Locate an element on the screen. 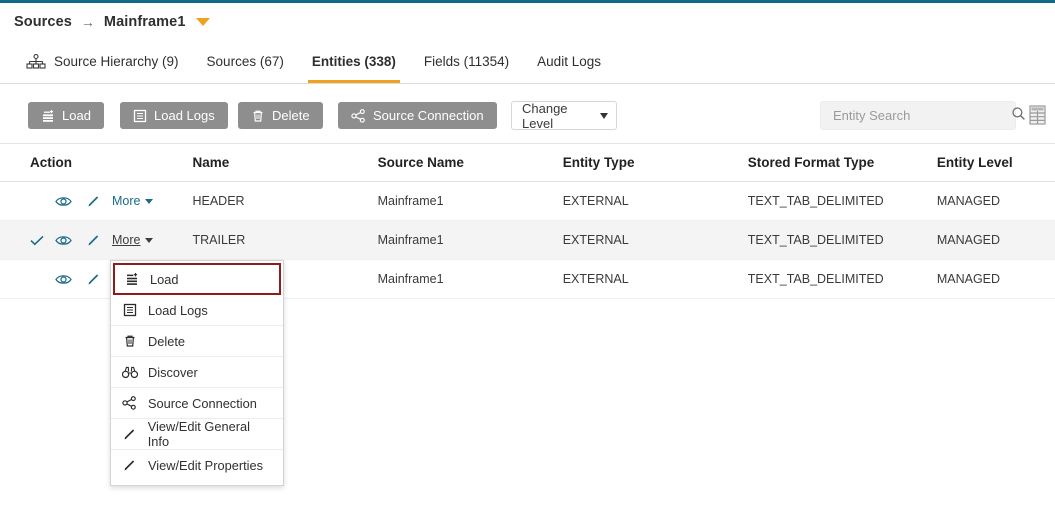  source-connection-button: Source Connection is located at coordinates (417, 115).